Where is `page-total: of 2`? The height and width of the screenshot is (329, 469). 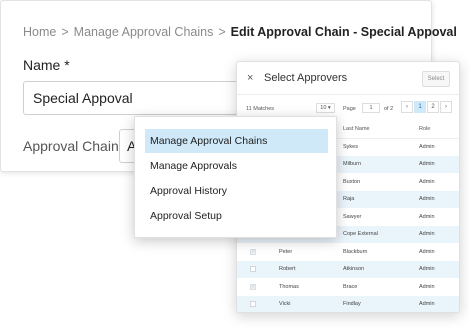 page-total: of 2 is located at coordinates (389, 109).